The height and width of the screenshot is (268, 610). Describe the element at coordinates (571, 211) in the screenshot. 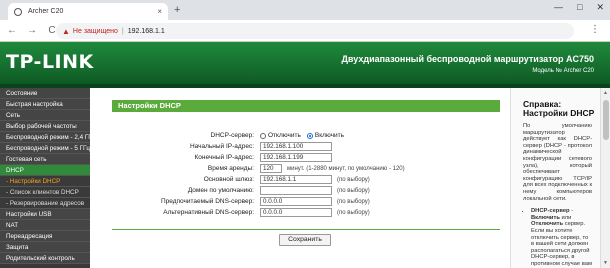

I see `help-dash: -` at that location.